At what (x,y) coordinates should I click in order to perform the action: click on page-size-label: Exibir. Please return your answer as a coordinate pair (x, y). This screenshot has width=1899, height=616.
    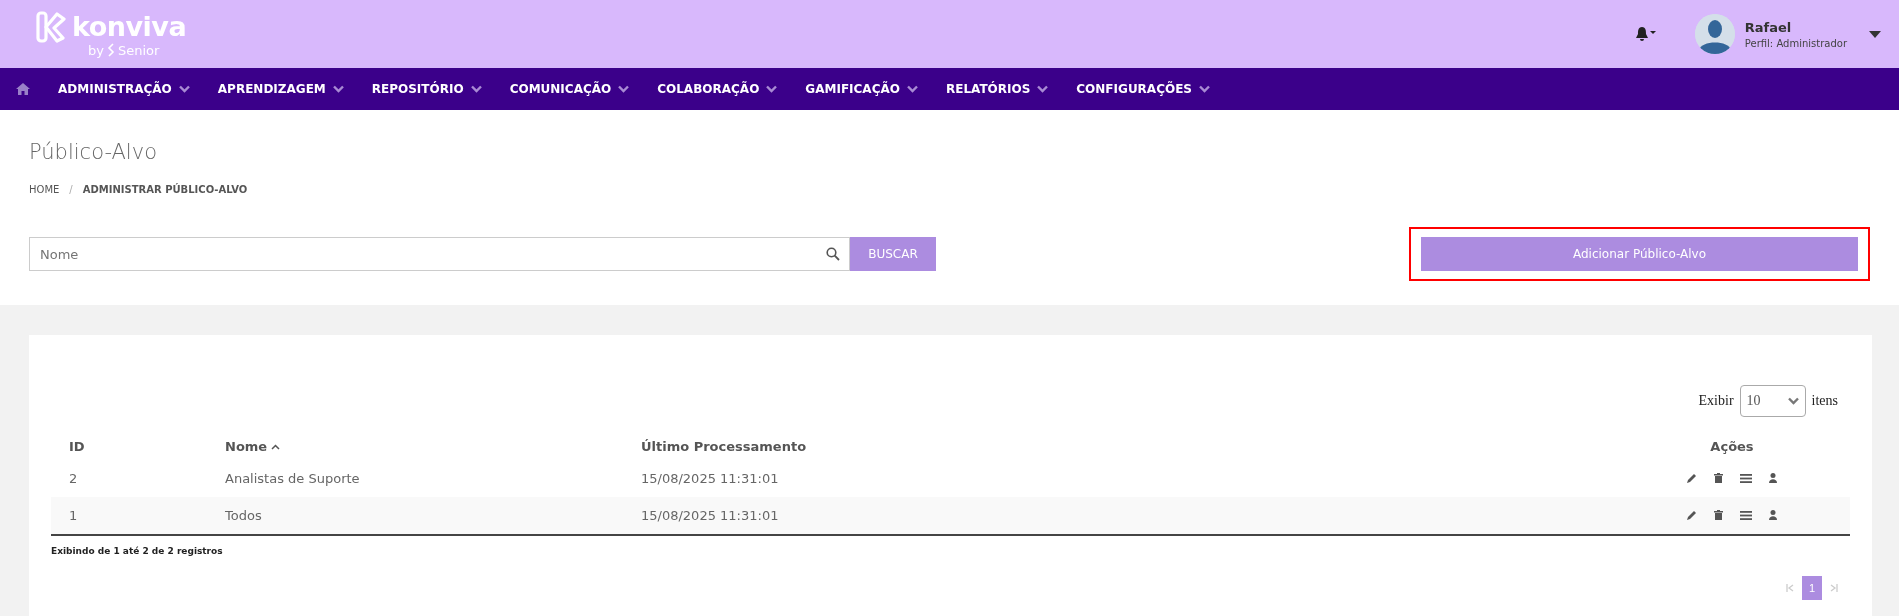
    Looking at the image, I should click on (1716, 401).